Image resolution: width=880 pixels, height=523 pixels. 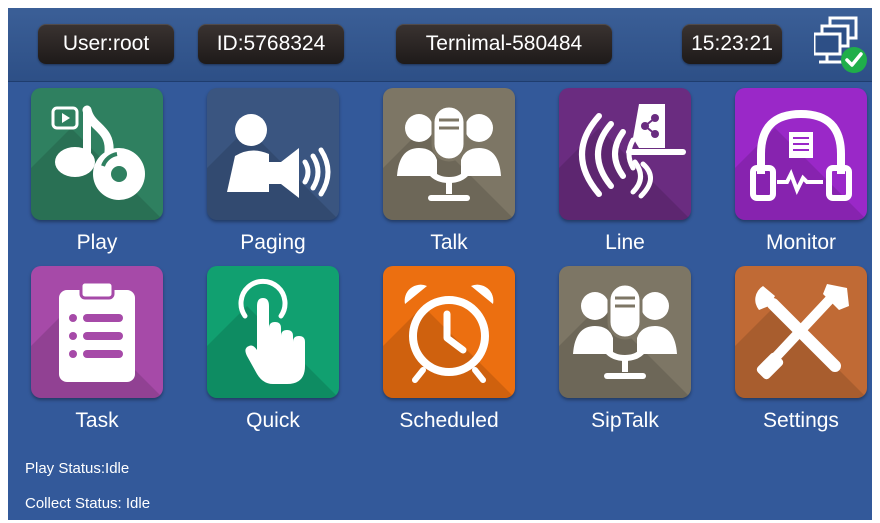 I want to click on app-scheduled: Scheduled, so click(x=449, y=350).